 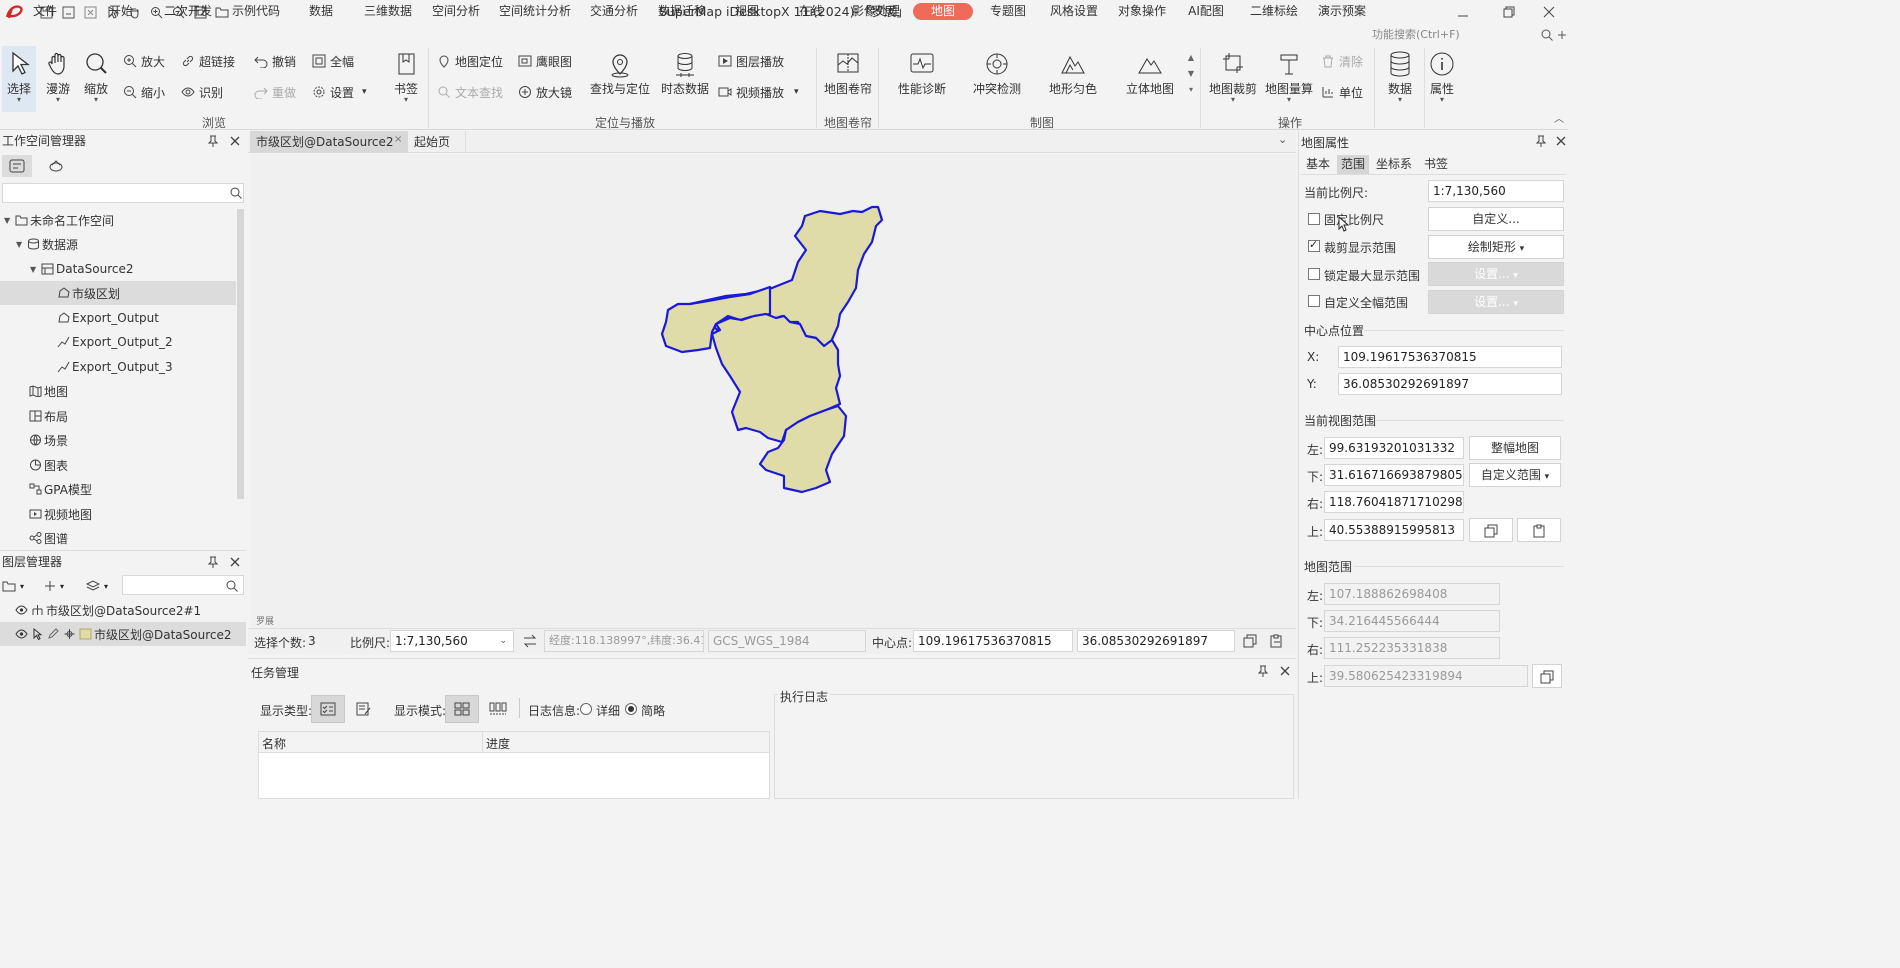 I want to click on magnifier-button: 放大镜, so click(x=544, y=92).